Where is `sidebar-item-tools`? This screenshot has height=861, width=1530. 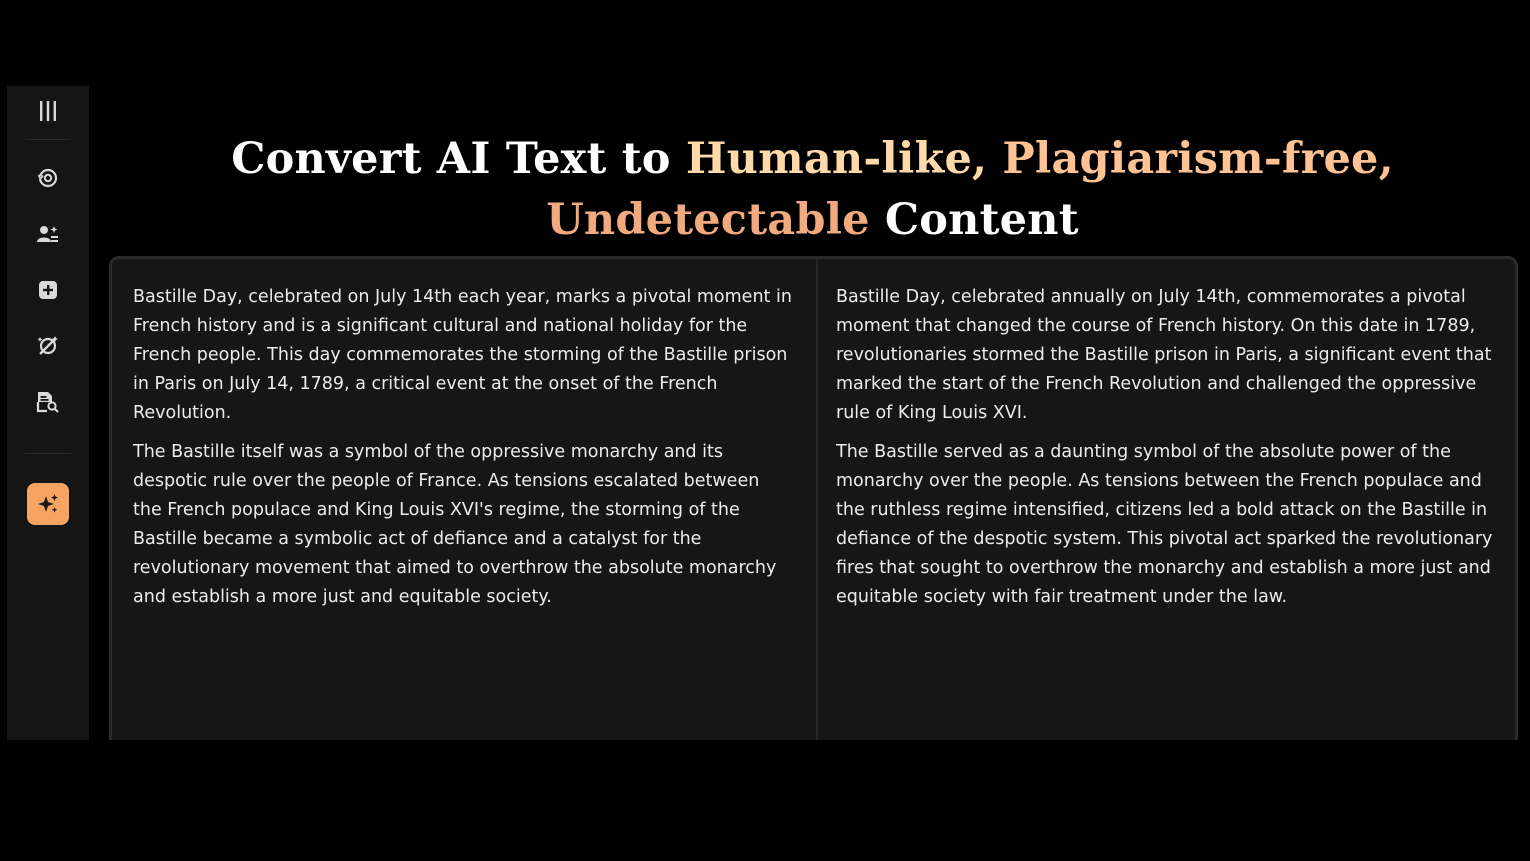 sidebar-item-tools is located at coordinates (48, 346).